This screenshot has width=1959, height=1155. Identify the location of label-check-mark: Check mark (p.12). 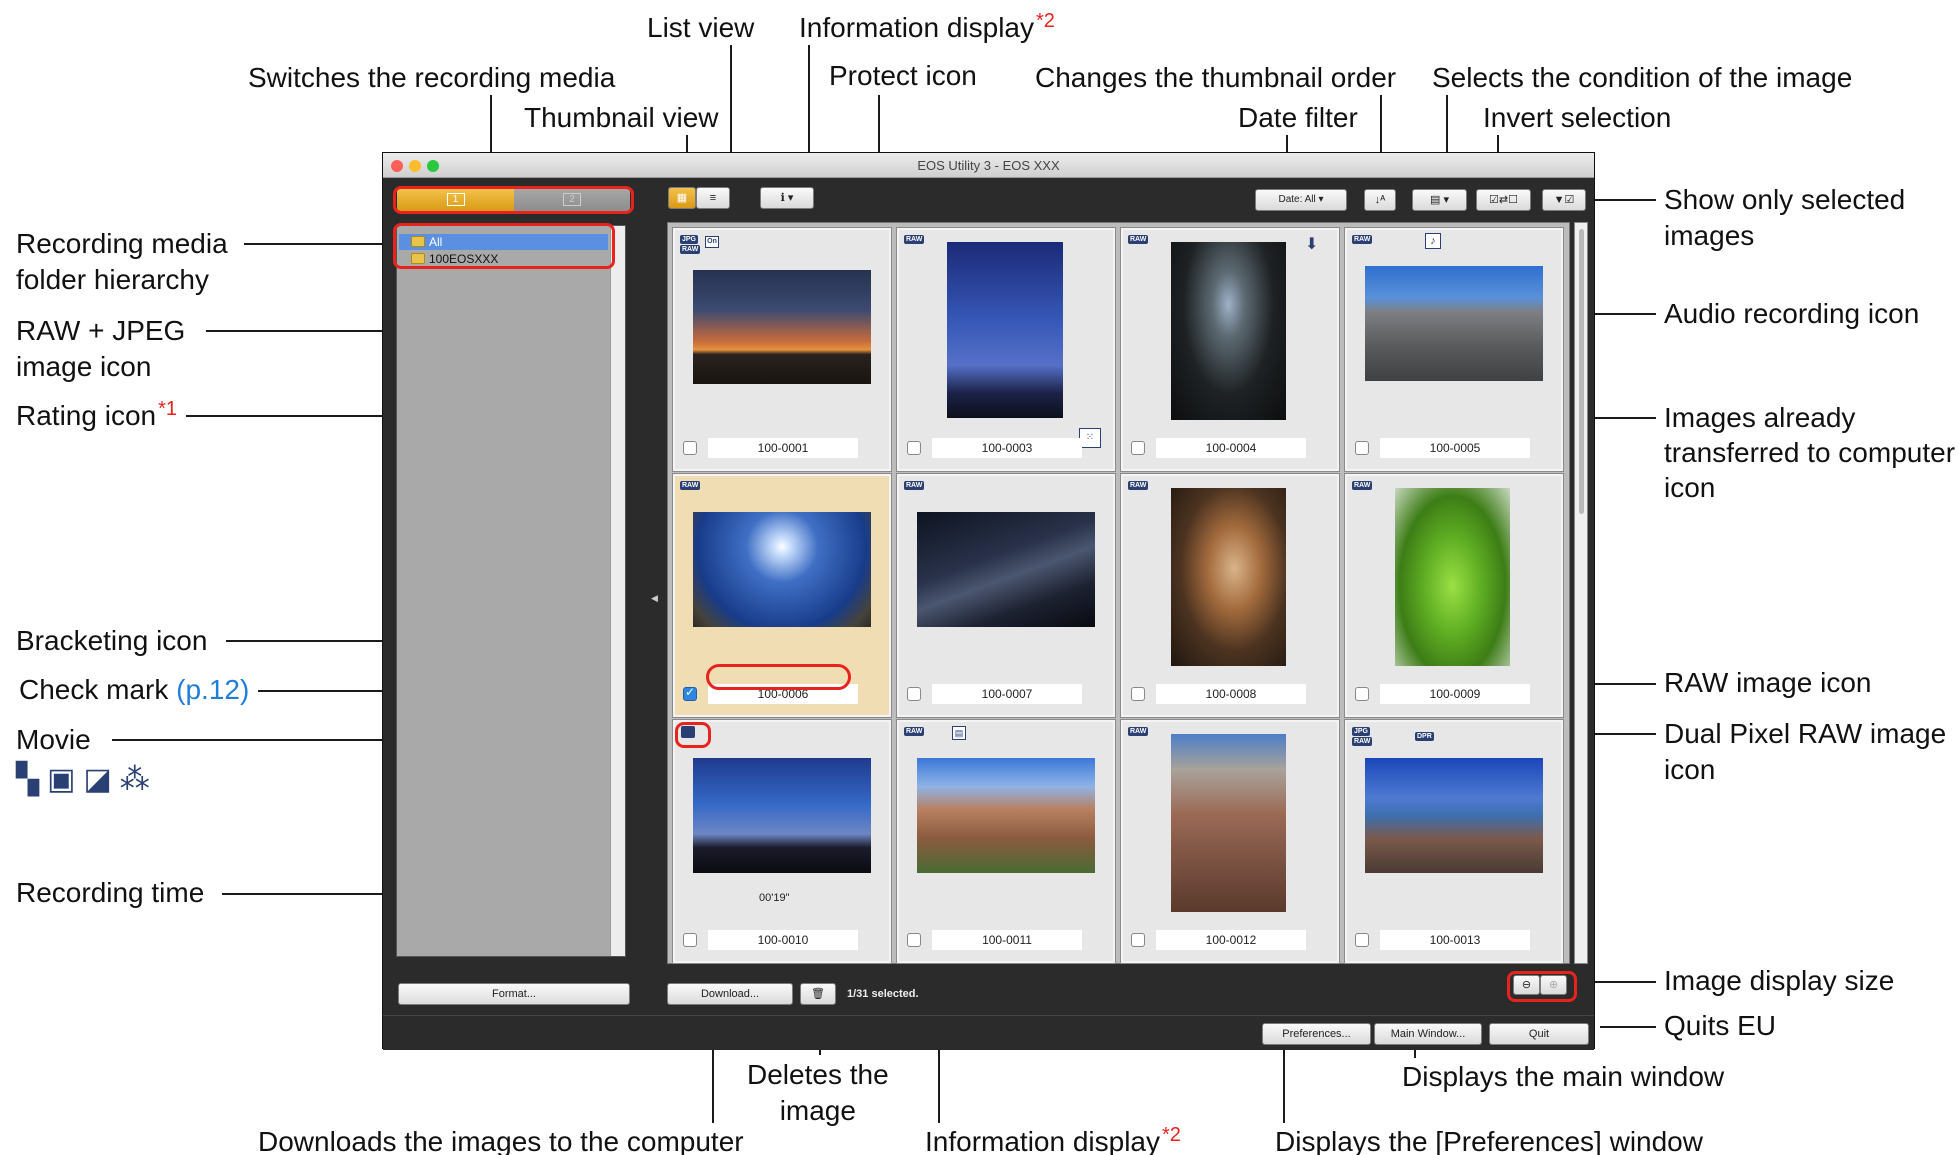
(134, 689).